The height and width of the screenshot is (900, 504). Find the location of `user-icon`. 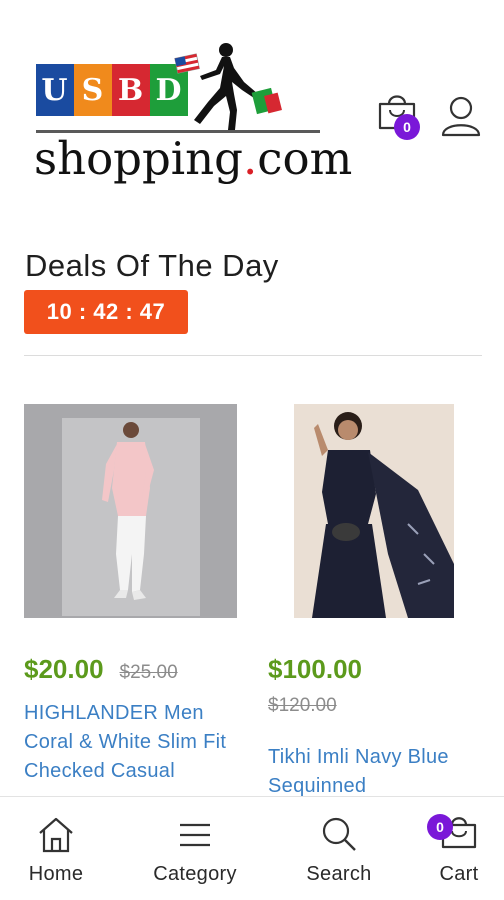

user-icon is located at coordinates (461, 116).